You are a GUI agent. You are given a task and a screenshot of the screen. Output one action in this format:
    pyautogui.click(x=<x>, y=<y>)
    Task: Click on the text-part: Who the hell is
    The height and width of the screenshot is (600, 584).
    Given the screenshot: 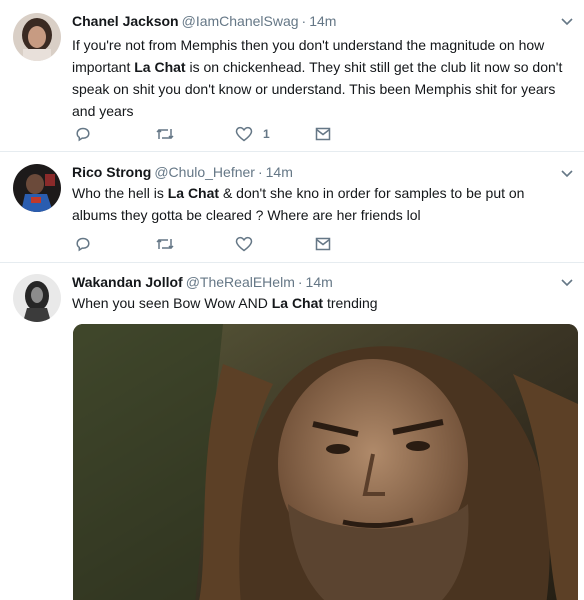 What is the action you would take?
    pyautogui.click(x=120, y=193)
    